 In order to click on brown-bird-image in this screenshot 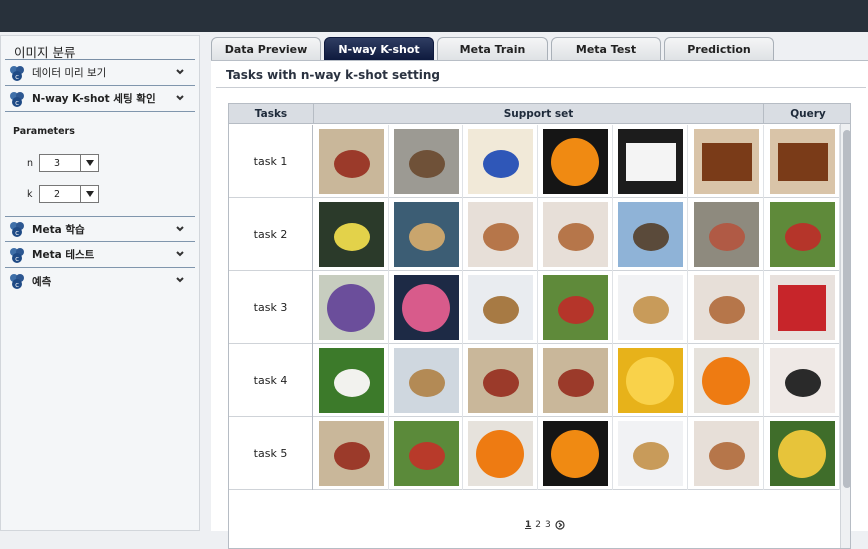, I will do `click(426, 161)`.